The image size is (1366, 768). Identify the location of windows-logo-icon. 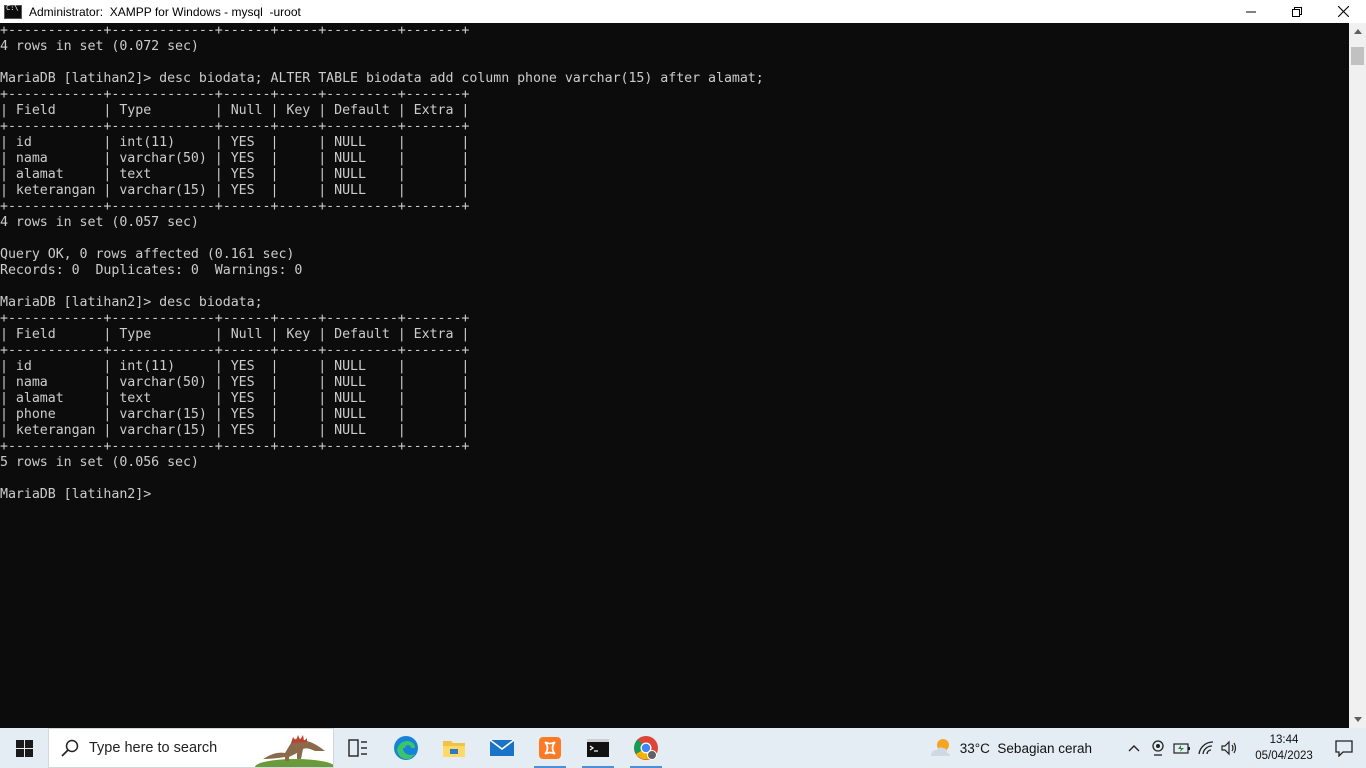
(24, 748).